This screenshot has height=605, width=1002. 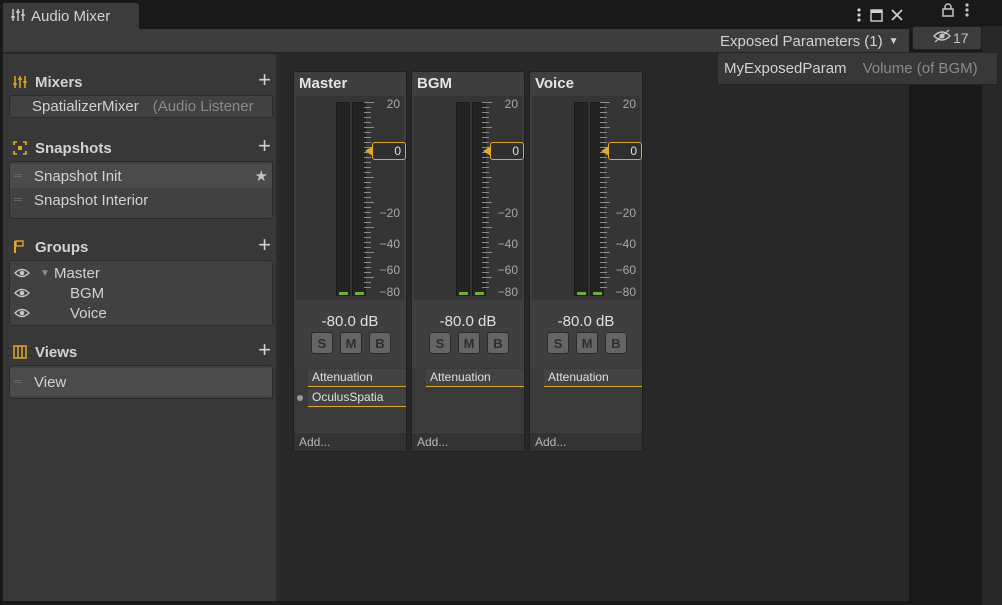 I want to click on tab-audio-mixer: Audio Mixer, so click(x=71, y=16).